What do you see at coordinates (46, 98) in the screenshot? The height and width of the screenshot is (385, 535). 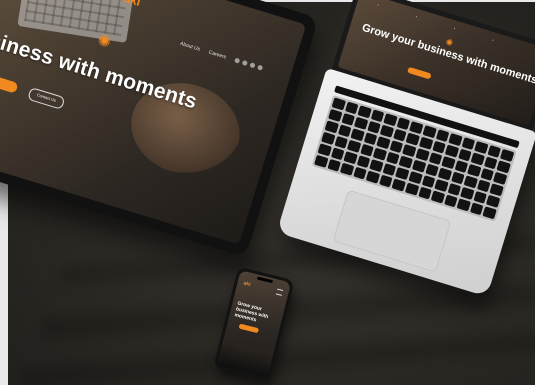 I see `contact-button: Contact Us` at bounding box center [46, 98].